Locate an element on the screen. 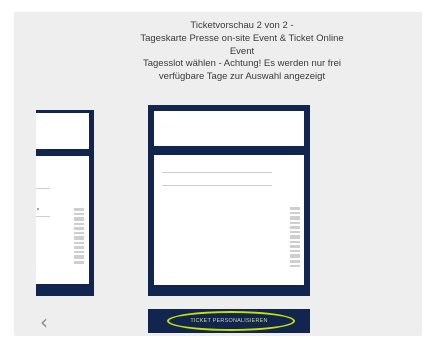 This screenshot has height=348, width=434. title-line: Event is located at coordinates (242, 51).